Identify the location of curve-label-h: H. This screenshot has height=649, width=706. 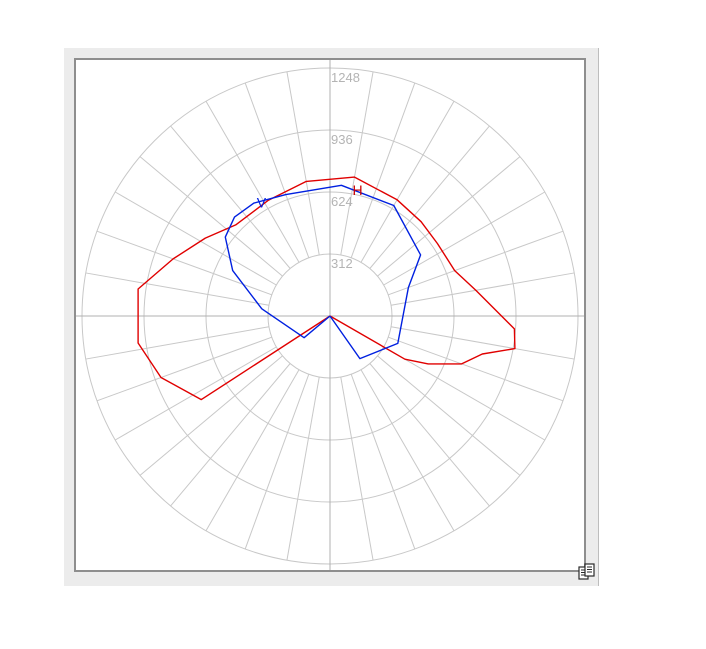
(357, 190).